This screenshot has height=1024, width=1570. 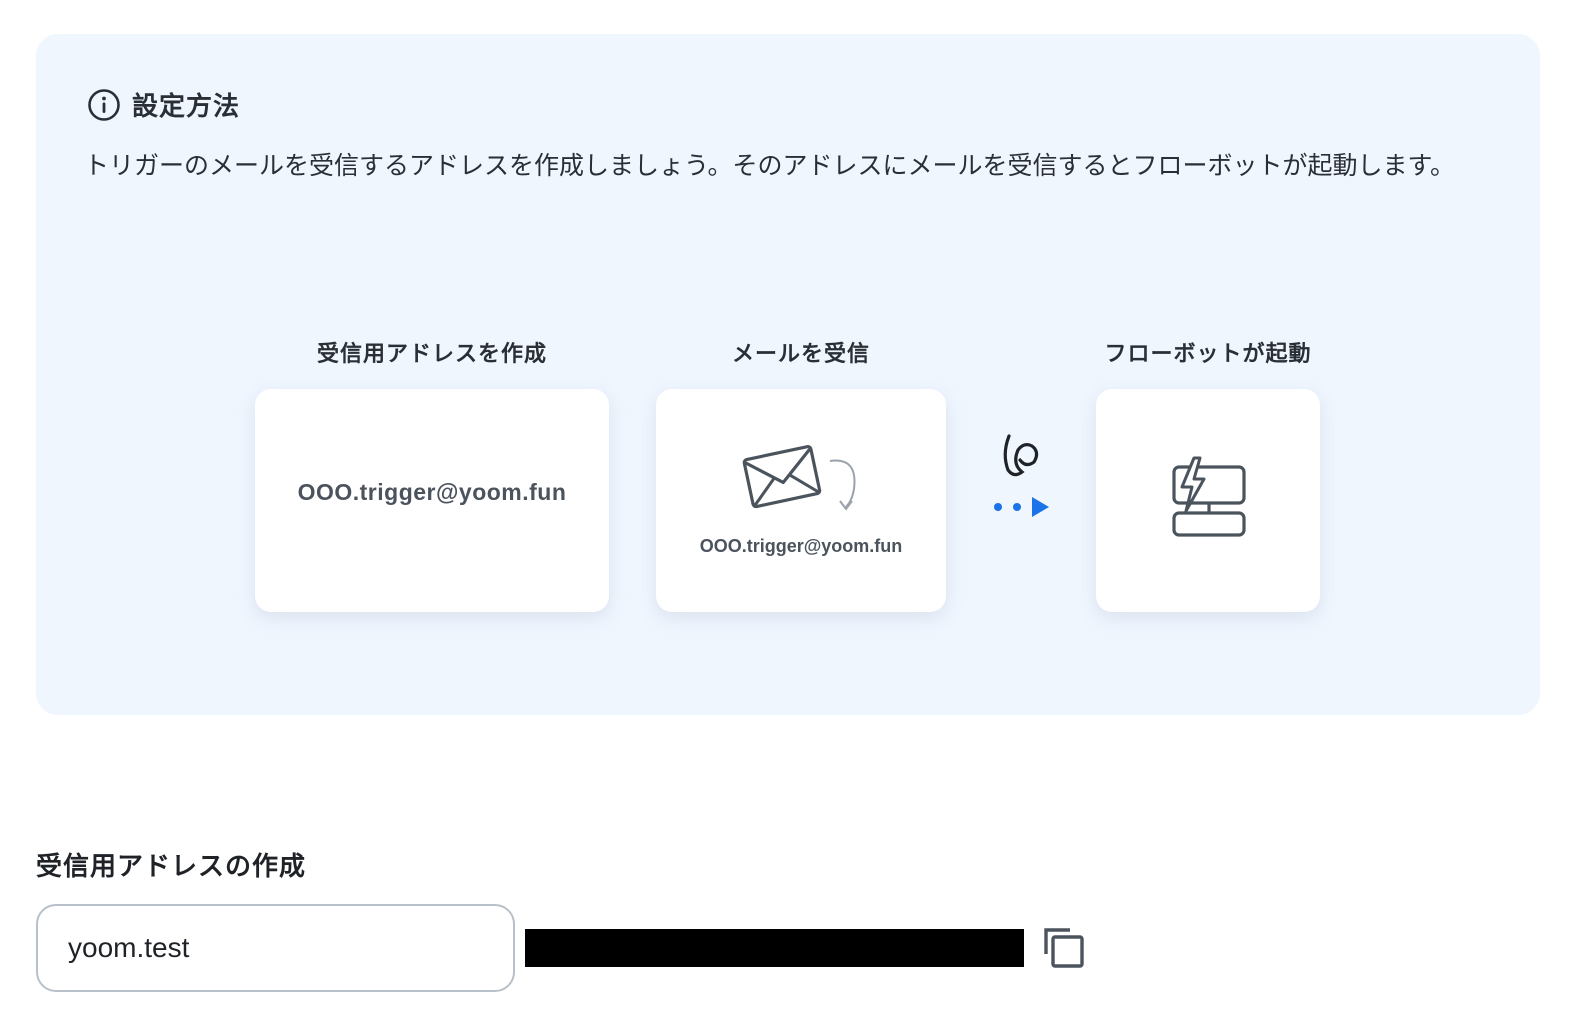 What do you see at coordinates (104, 104) in the screenshot?
I see `info-circle-icon` at bounding box center [104, 104].